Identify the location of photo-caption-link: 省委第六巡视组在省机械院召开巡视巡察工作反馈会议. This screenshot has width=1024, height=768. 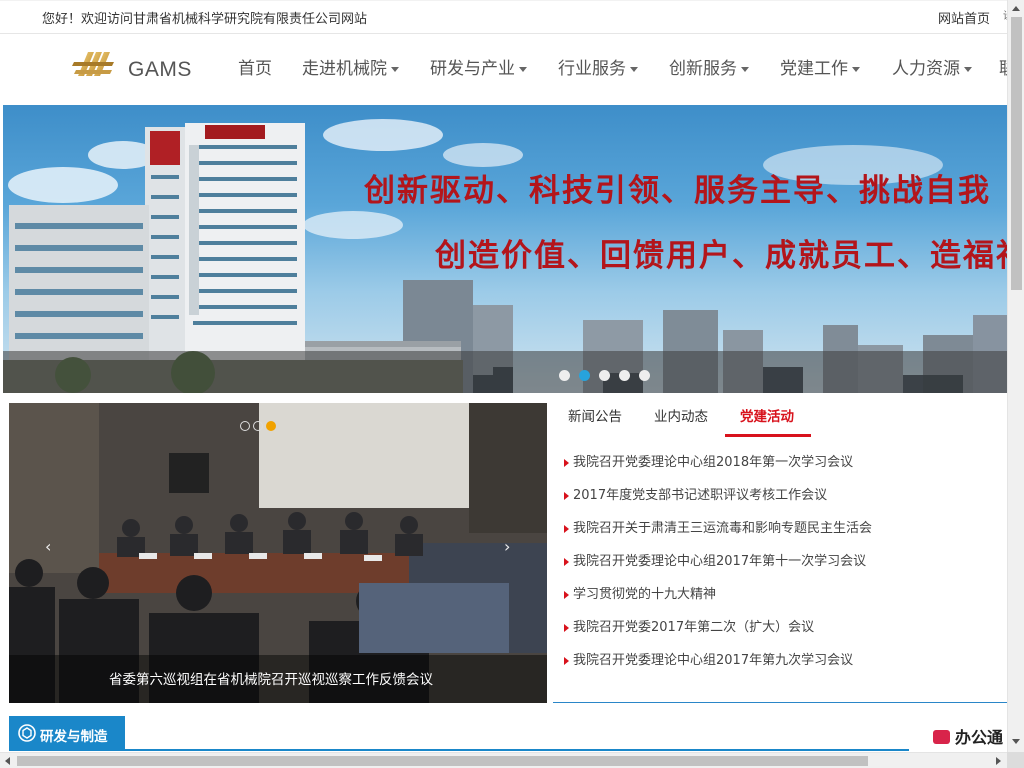
(271, 678).